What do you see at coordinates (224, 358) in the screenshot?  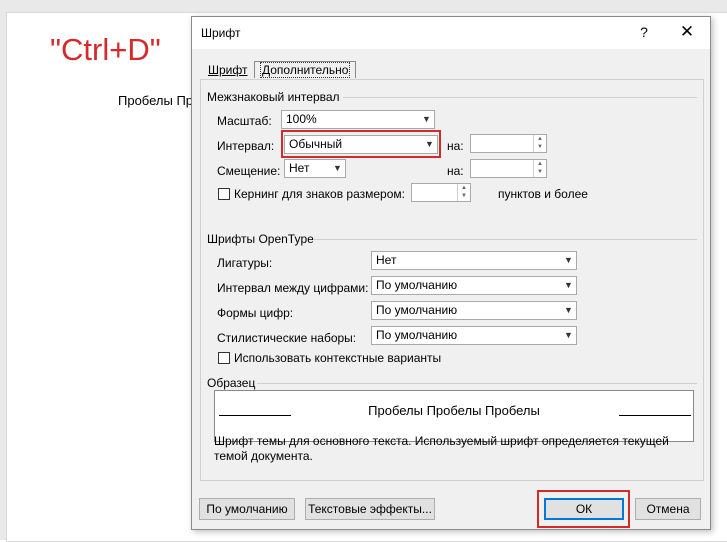 I see `contextual-alternates-checkbox` at bounding box center [224, 358].